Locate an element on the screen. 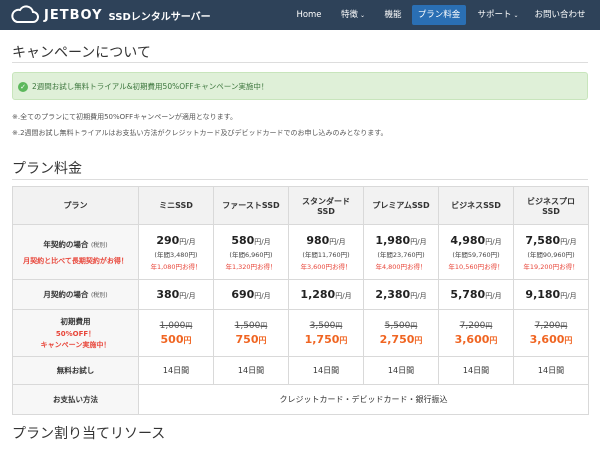 The width and height of the screenshot is (600, 450). nav-pricing: プラン料金 is located at coordinates (439, 15).